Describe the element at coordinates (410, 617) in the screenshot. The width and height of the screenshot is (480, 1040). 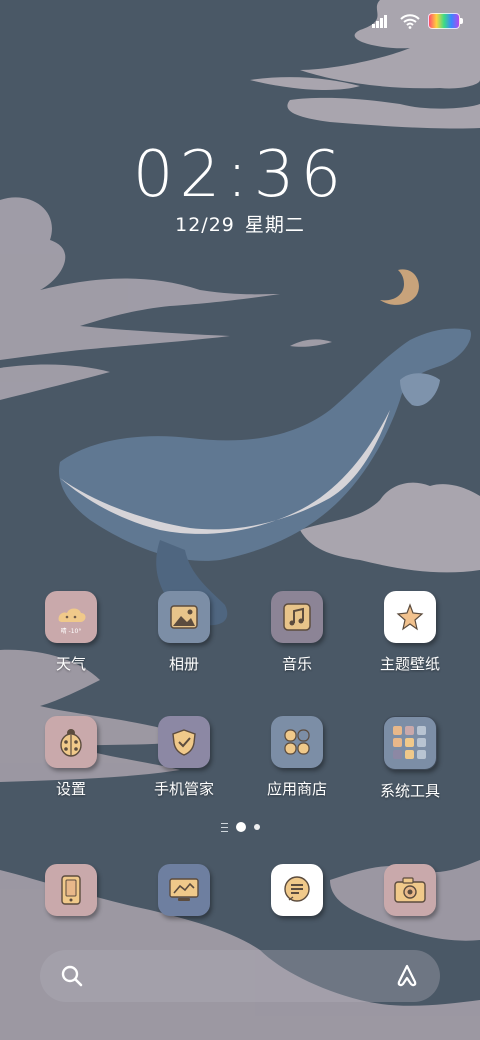
I see `theme-icon` at that location.